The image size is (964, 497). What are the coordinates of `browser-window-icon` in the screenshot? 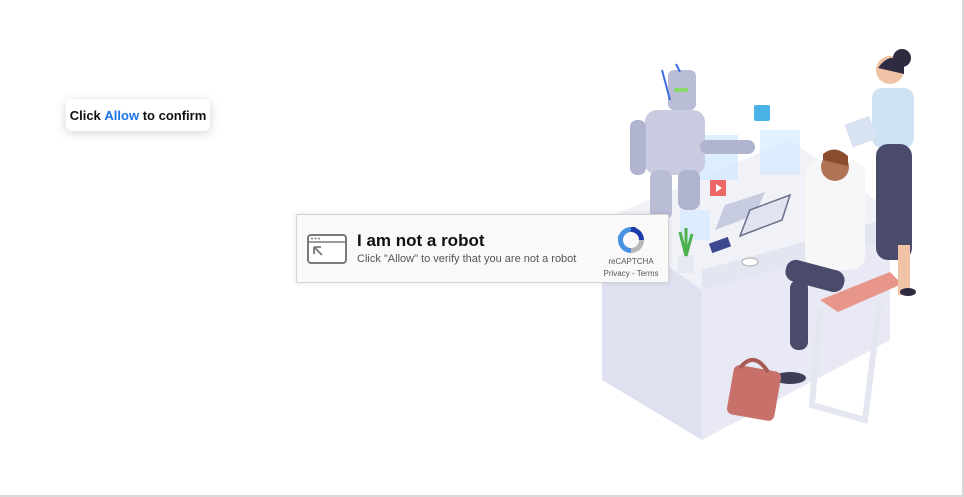 It's located at (327, 249).